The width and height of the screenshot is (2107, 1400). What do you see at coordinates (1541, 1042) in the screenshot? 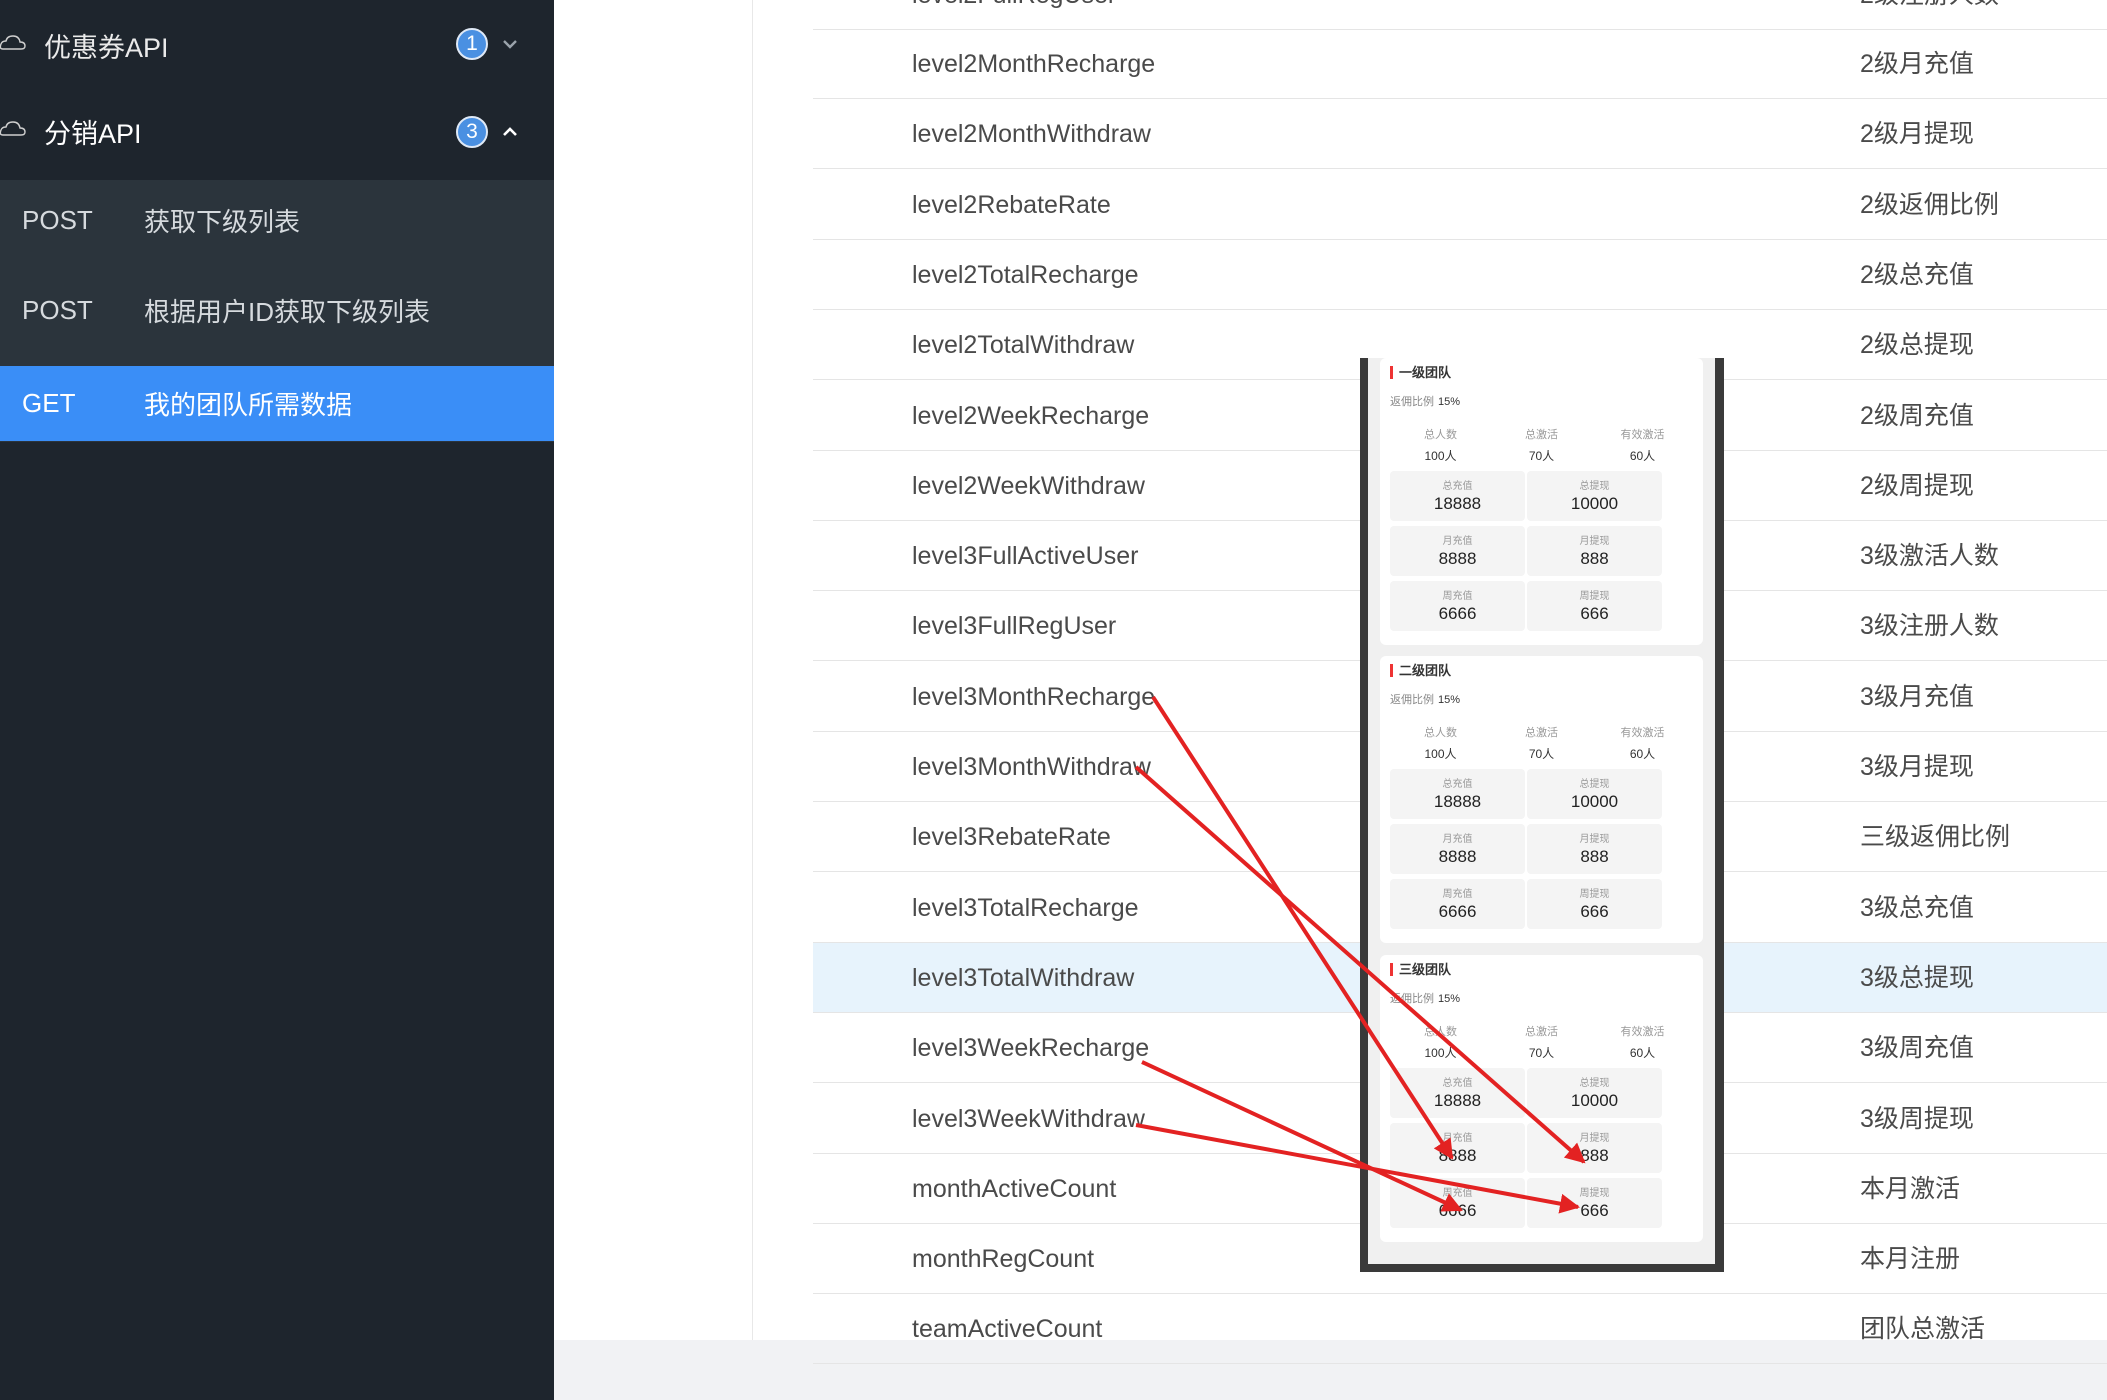
I see `stat-item: 总激活 70人` at bounding box center [1541, 1042].